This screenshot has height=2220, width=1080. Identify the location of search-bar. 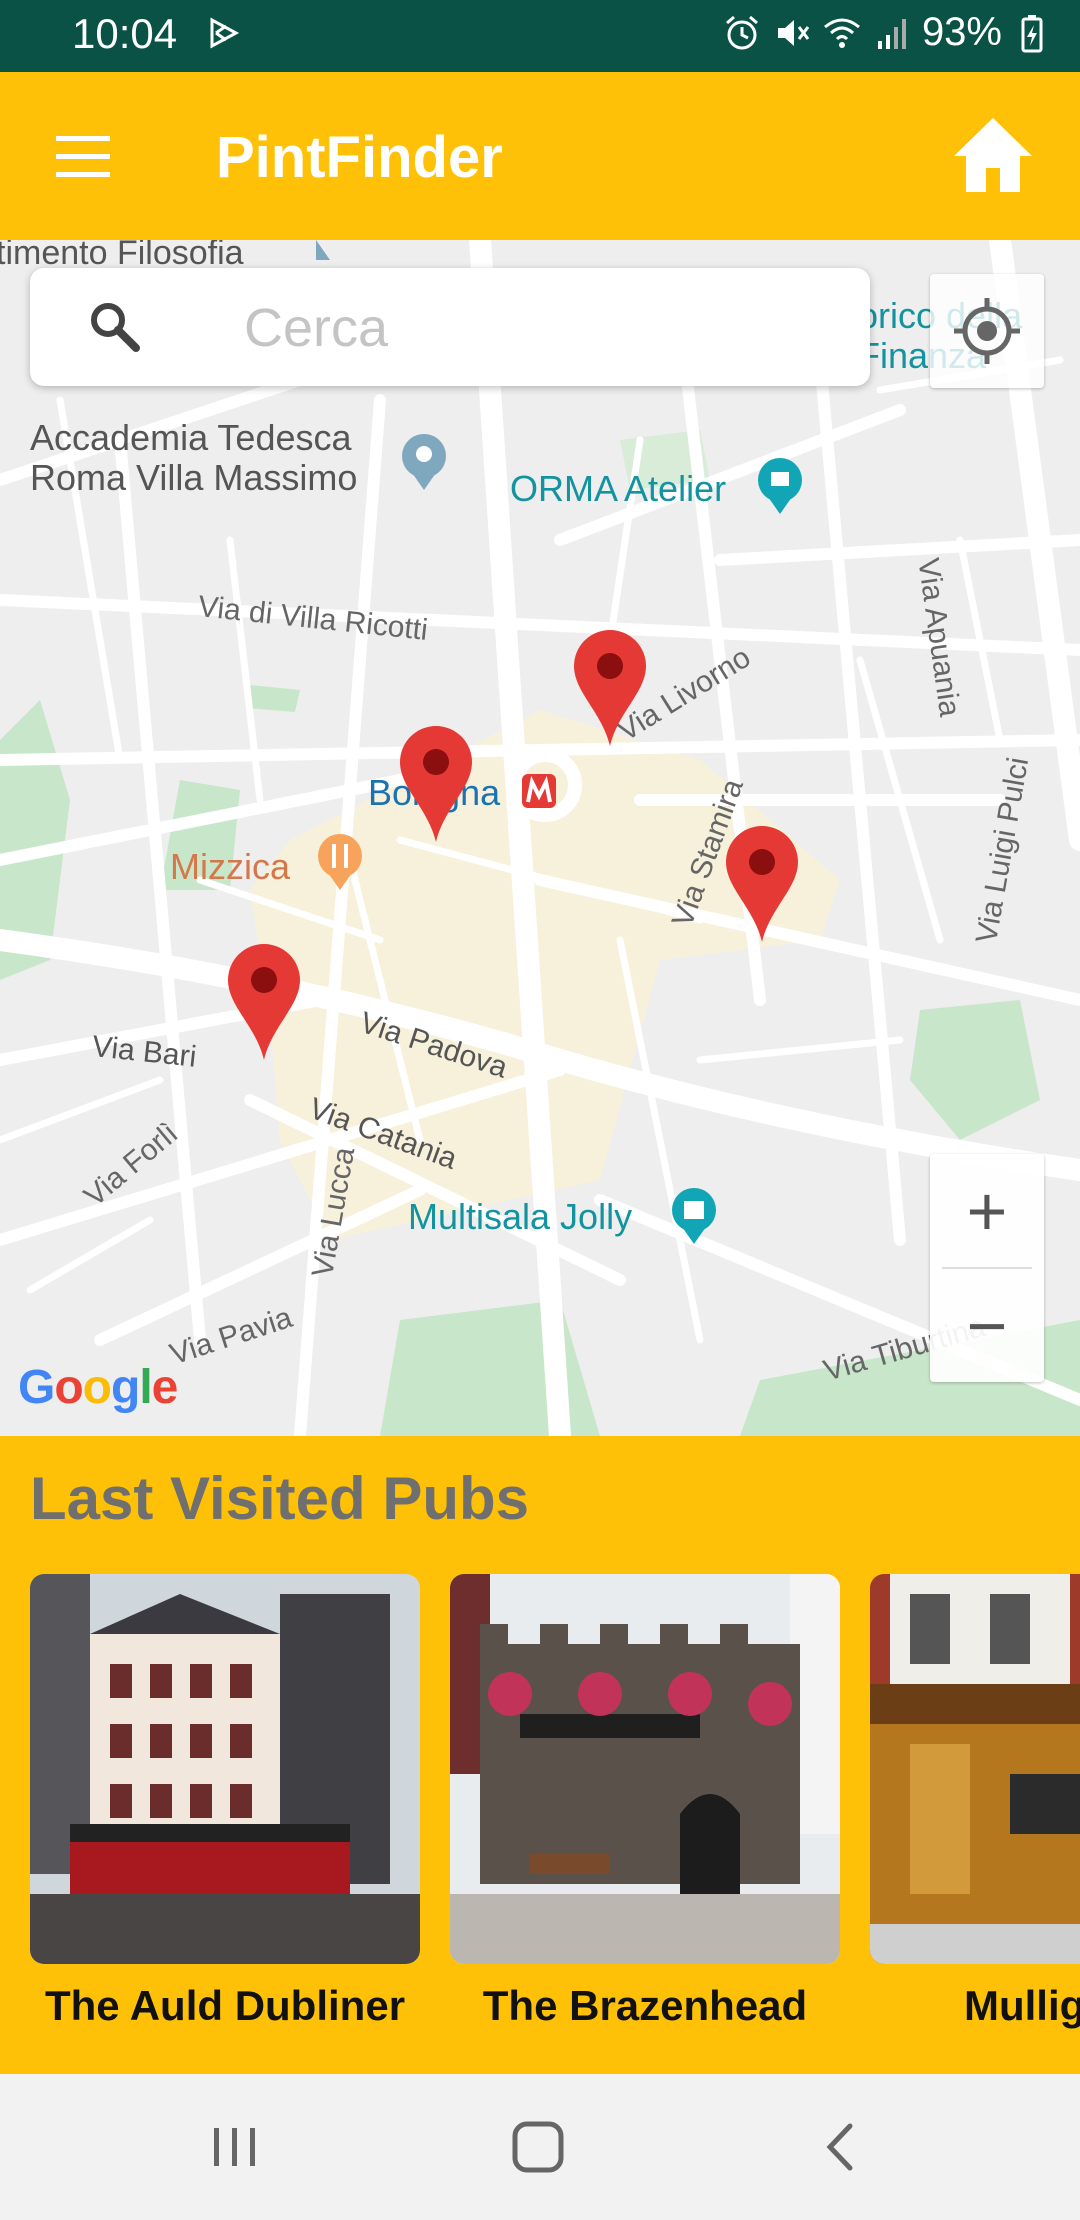
(450, 327).